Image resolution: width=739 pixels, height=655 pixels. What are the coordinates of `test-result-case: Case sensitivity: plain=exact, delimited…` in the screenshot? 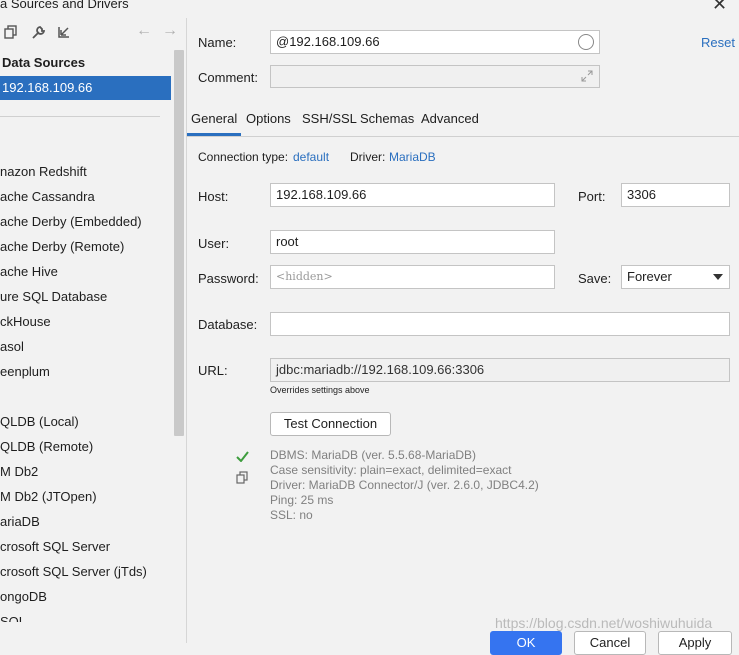 It's located at (391, 470).